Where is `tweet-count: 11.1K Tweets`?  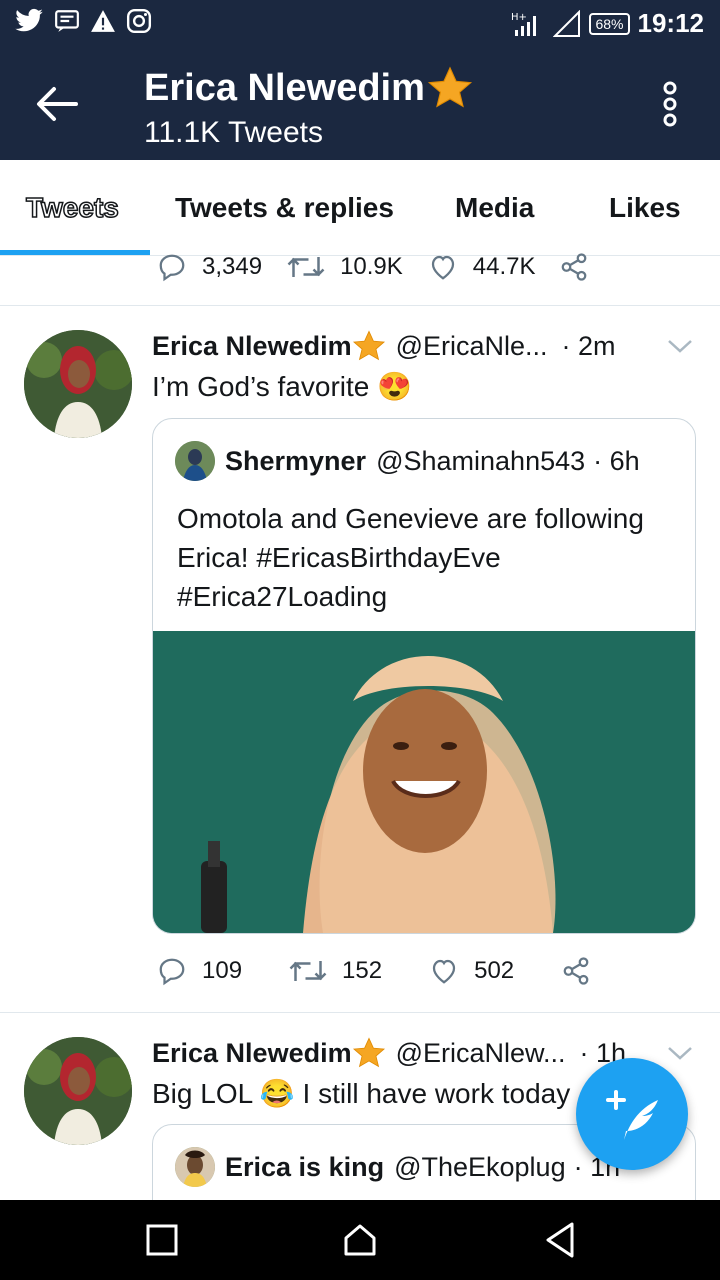
tweet-count: 11.1K Tweets is located at coordinates (234, 132).